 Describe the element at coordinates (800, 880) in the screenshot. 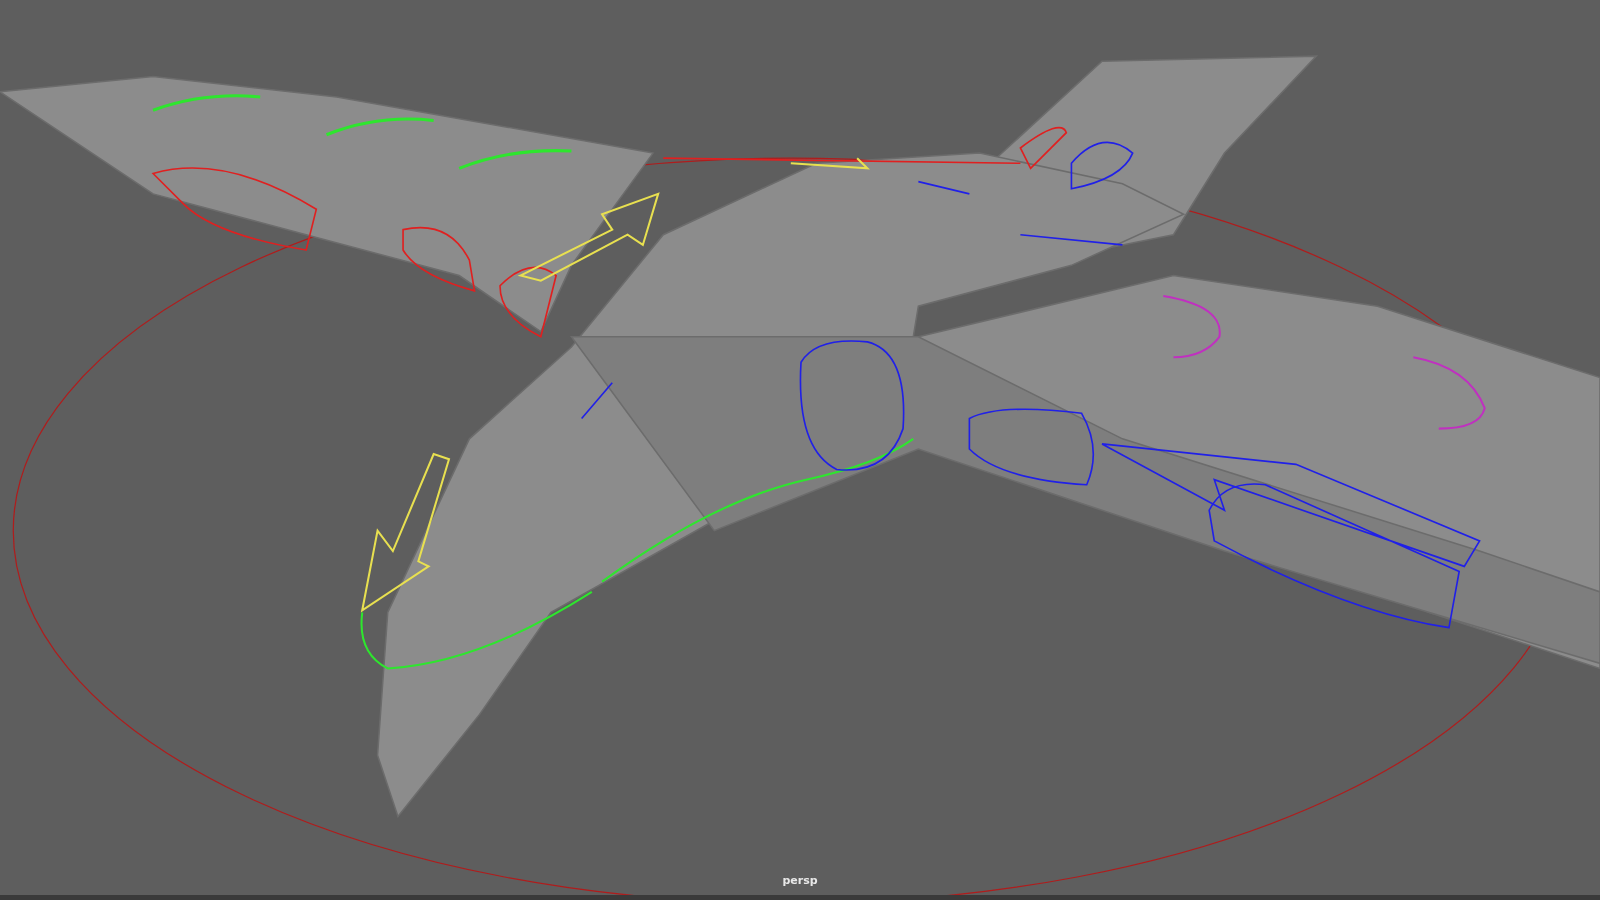

I see `camera-label: persp` at that location.